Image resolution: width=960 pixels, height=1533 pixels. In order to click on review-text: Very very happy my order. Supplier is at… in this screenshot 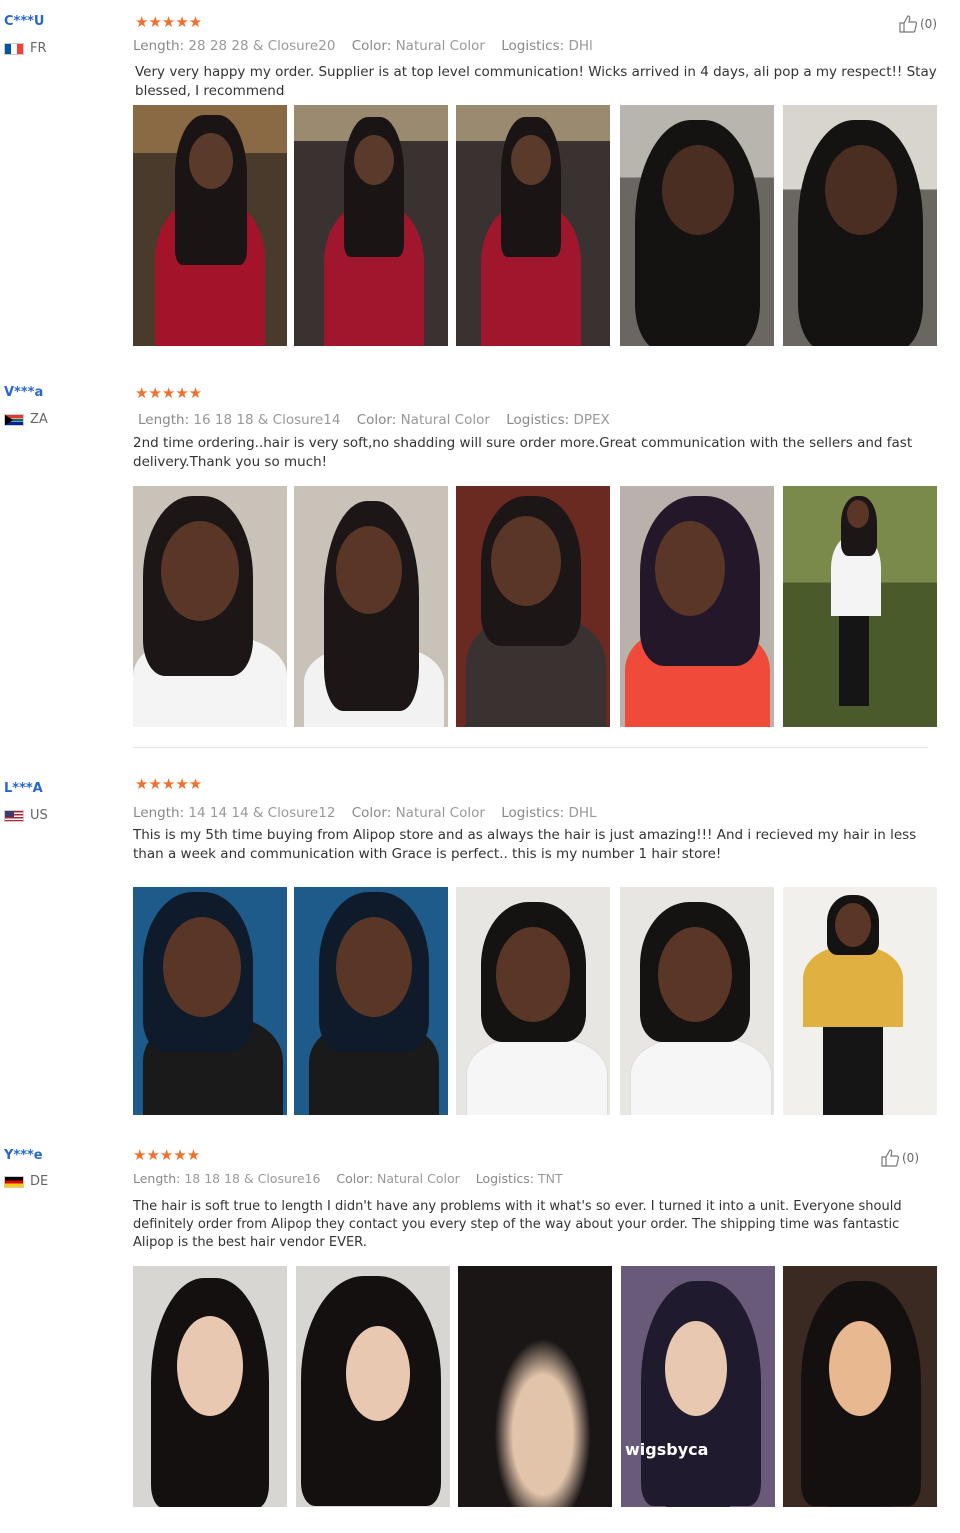, I will do `click(536, 81)`.